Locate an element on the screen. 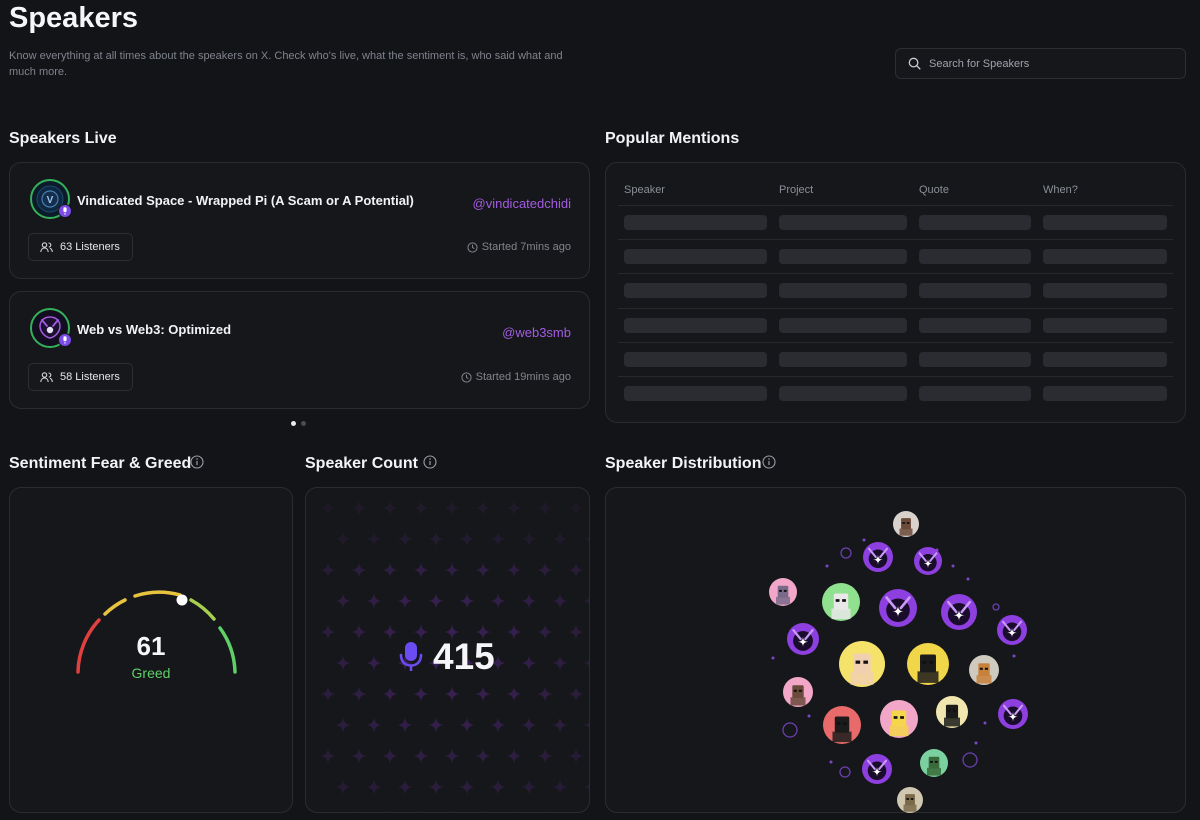 The width and height of the screenshot is (1200, 820). microphone-icon is located at coordinates (411, 656).